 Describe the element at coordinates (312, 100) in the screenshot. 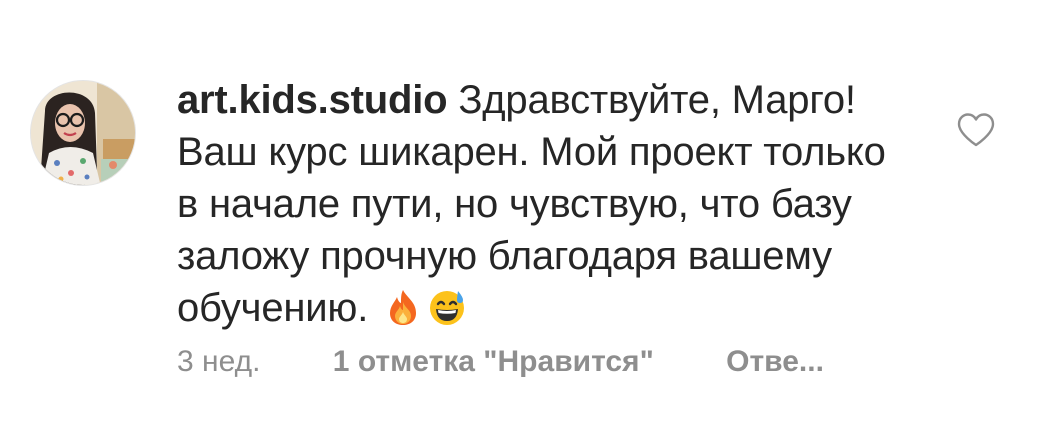

I see `comment-username: art.kids.studio` at that location.